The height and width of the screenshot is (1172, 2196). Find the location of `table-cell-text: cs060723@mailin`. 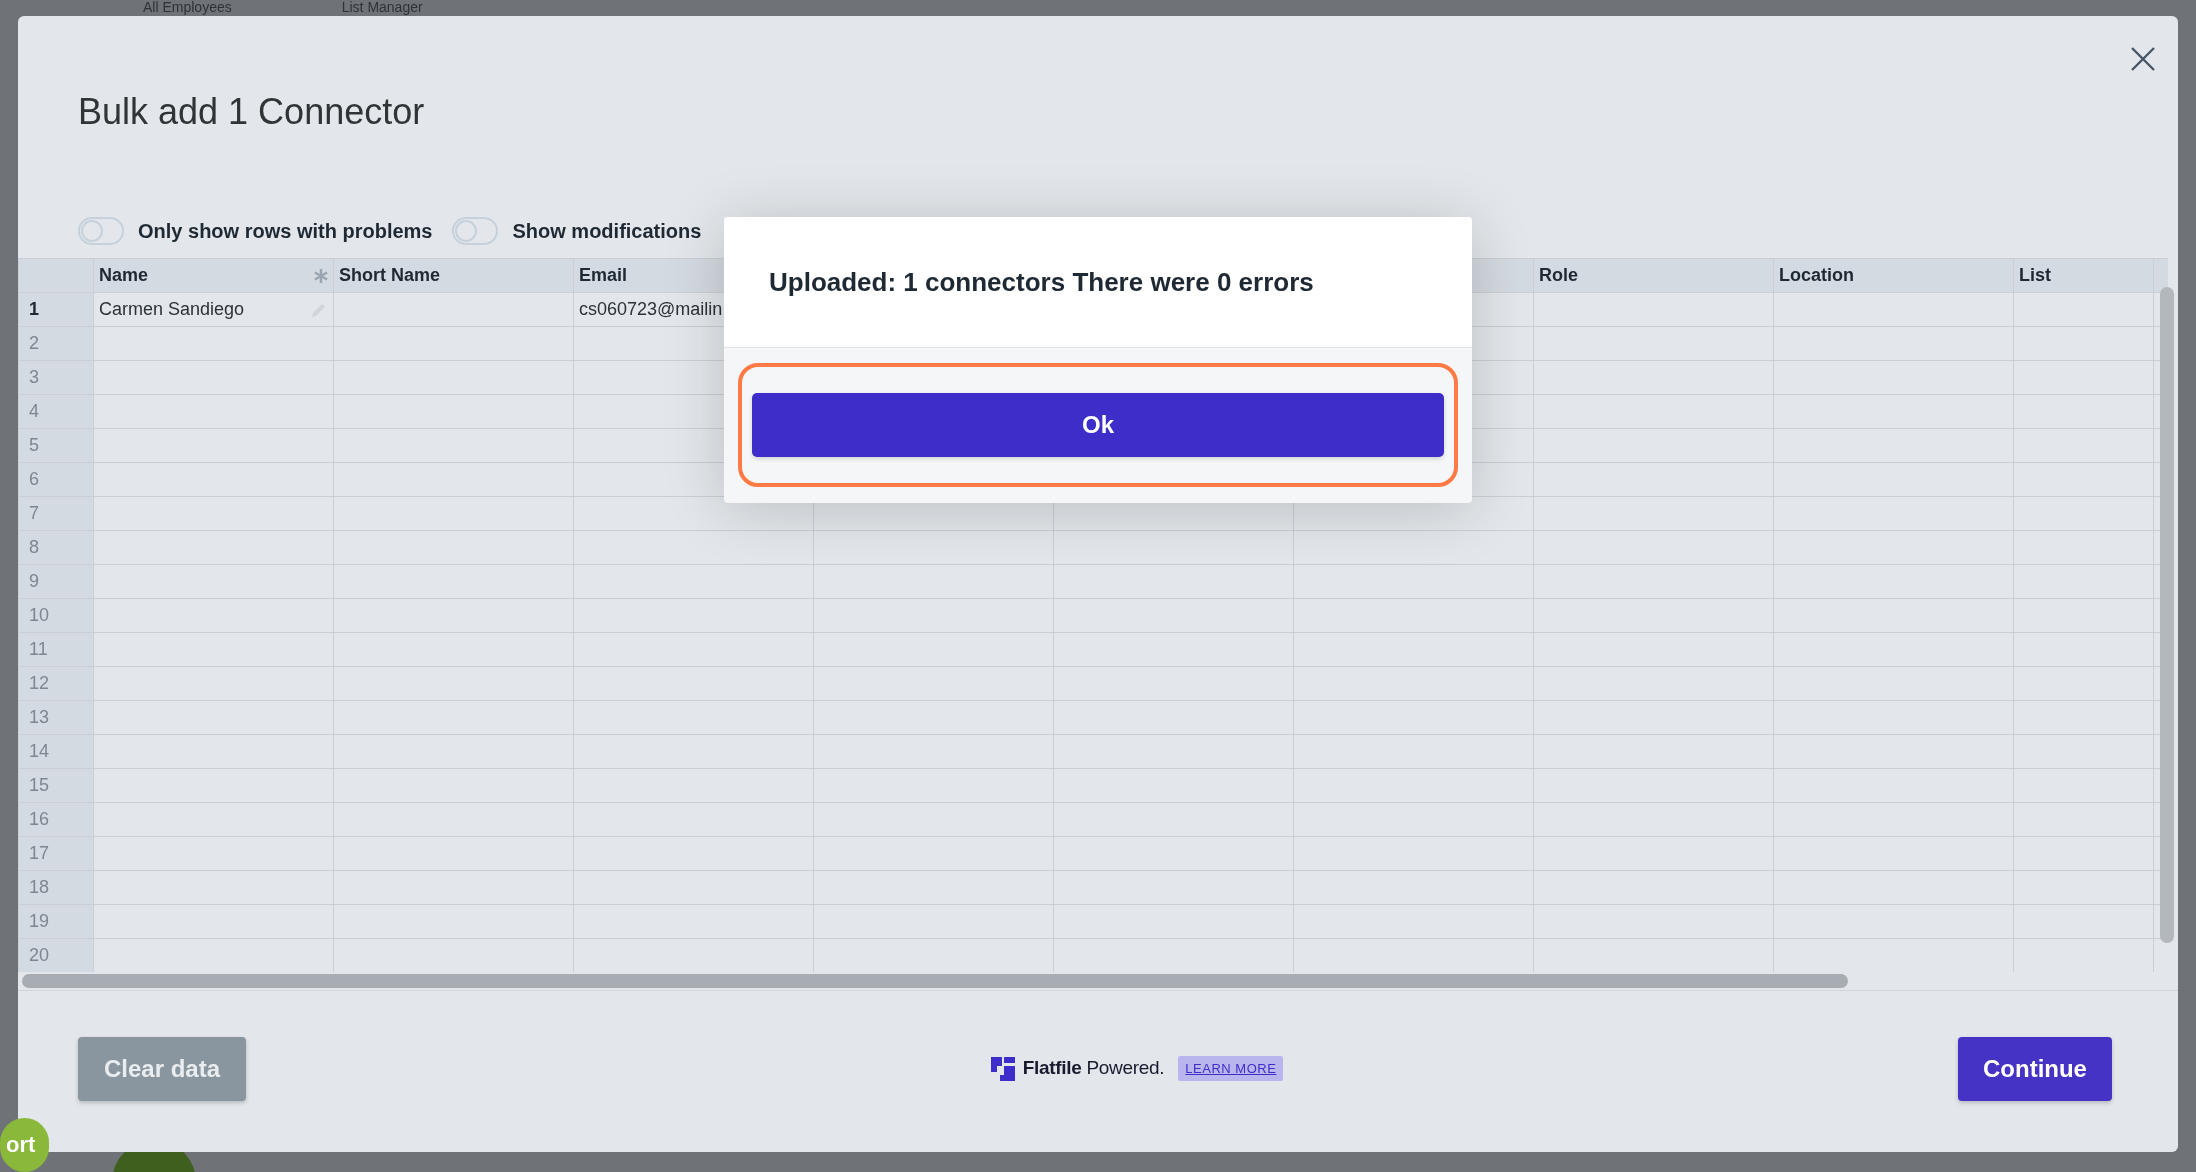

table-cell-text: cs060723@mailin is located at coordinates (651, 309).